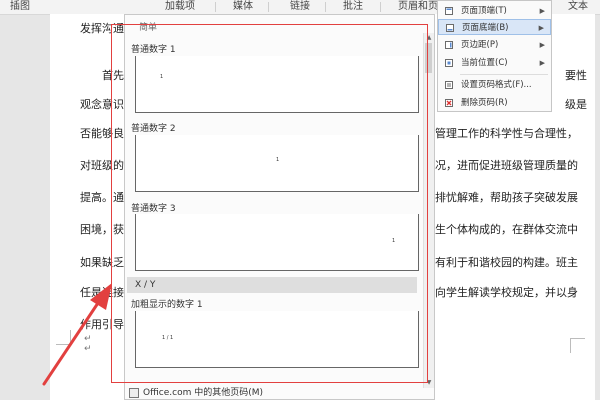  I want to click on gallery-item-plain-number-2: 1, so click(277, 163).